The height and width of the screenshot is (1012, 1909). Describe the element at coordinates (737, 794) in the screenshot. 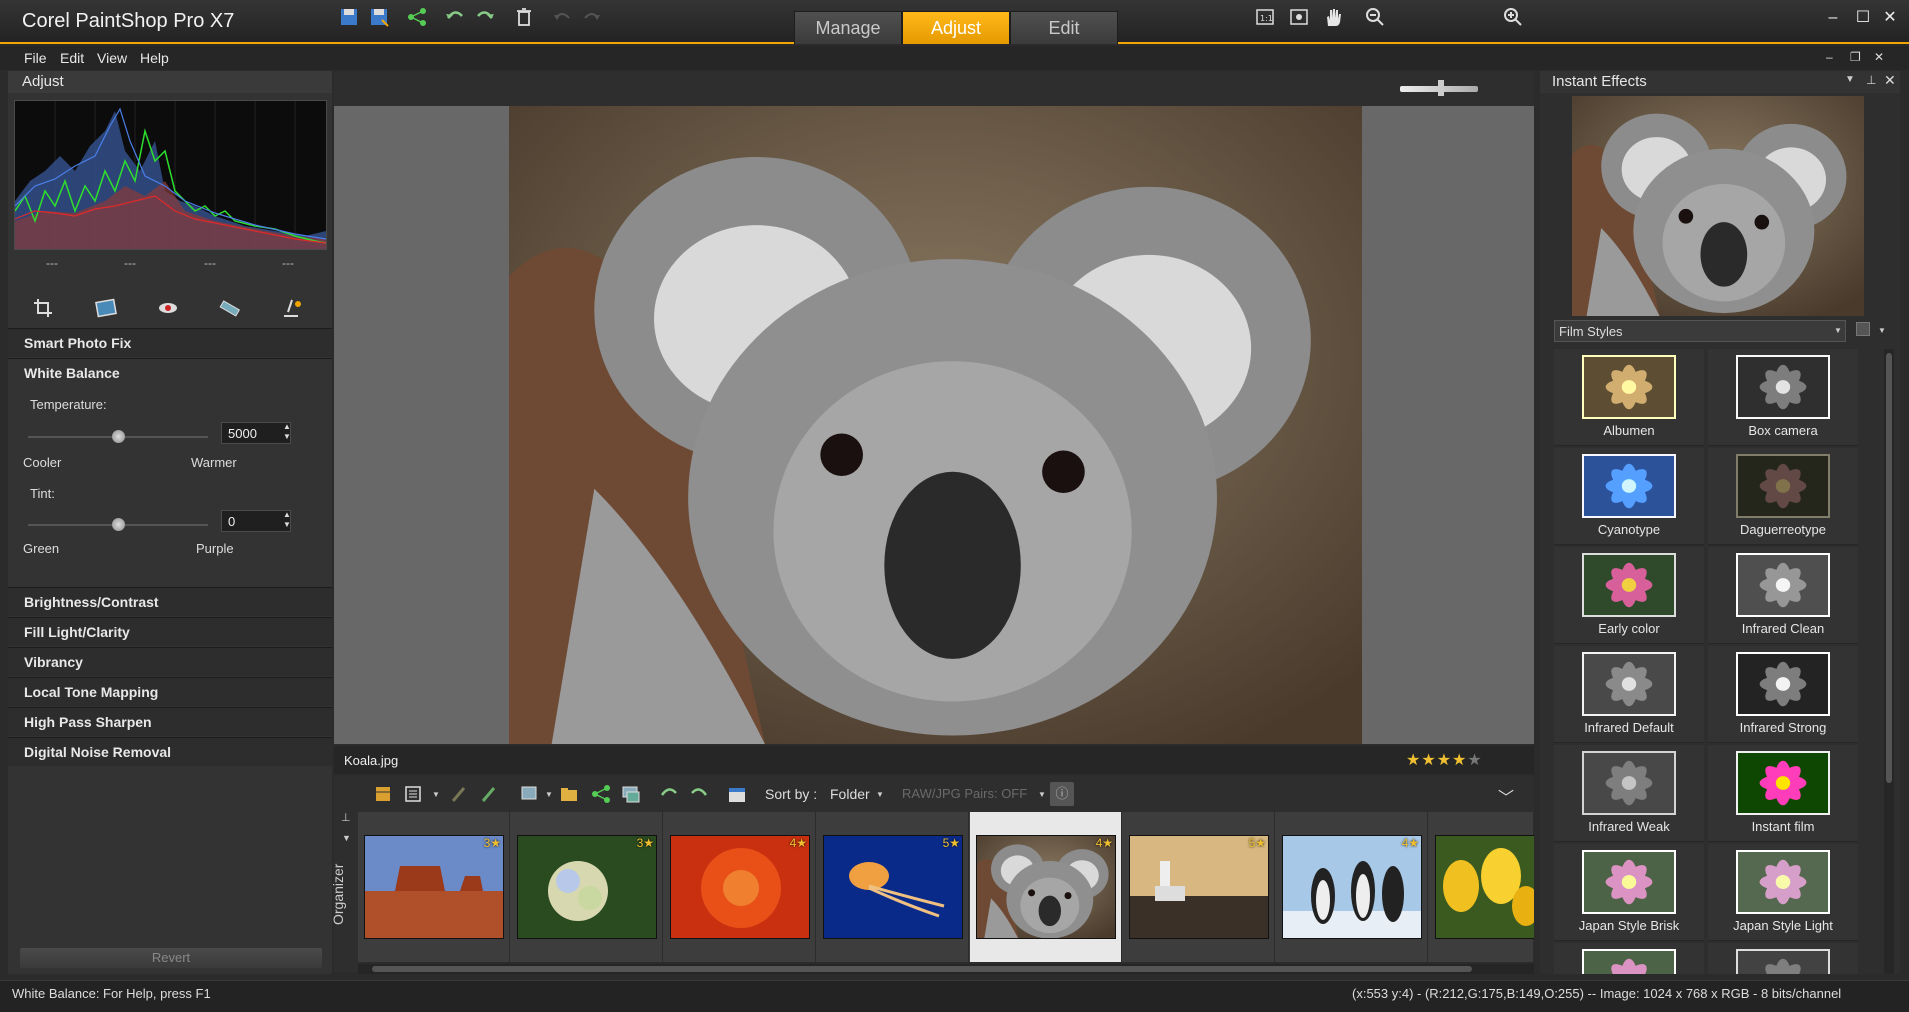

I see `calendar-icon` at that location.